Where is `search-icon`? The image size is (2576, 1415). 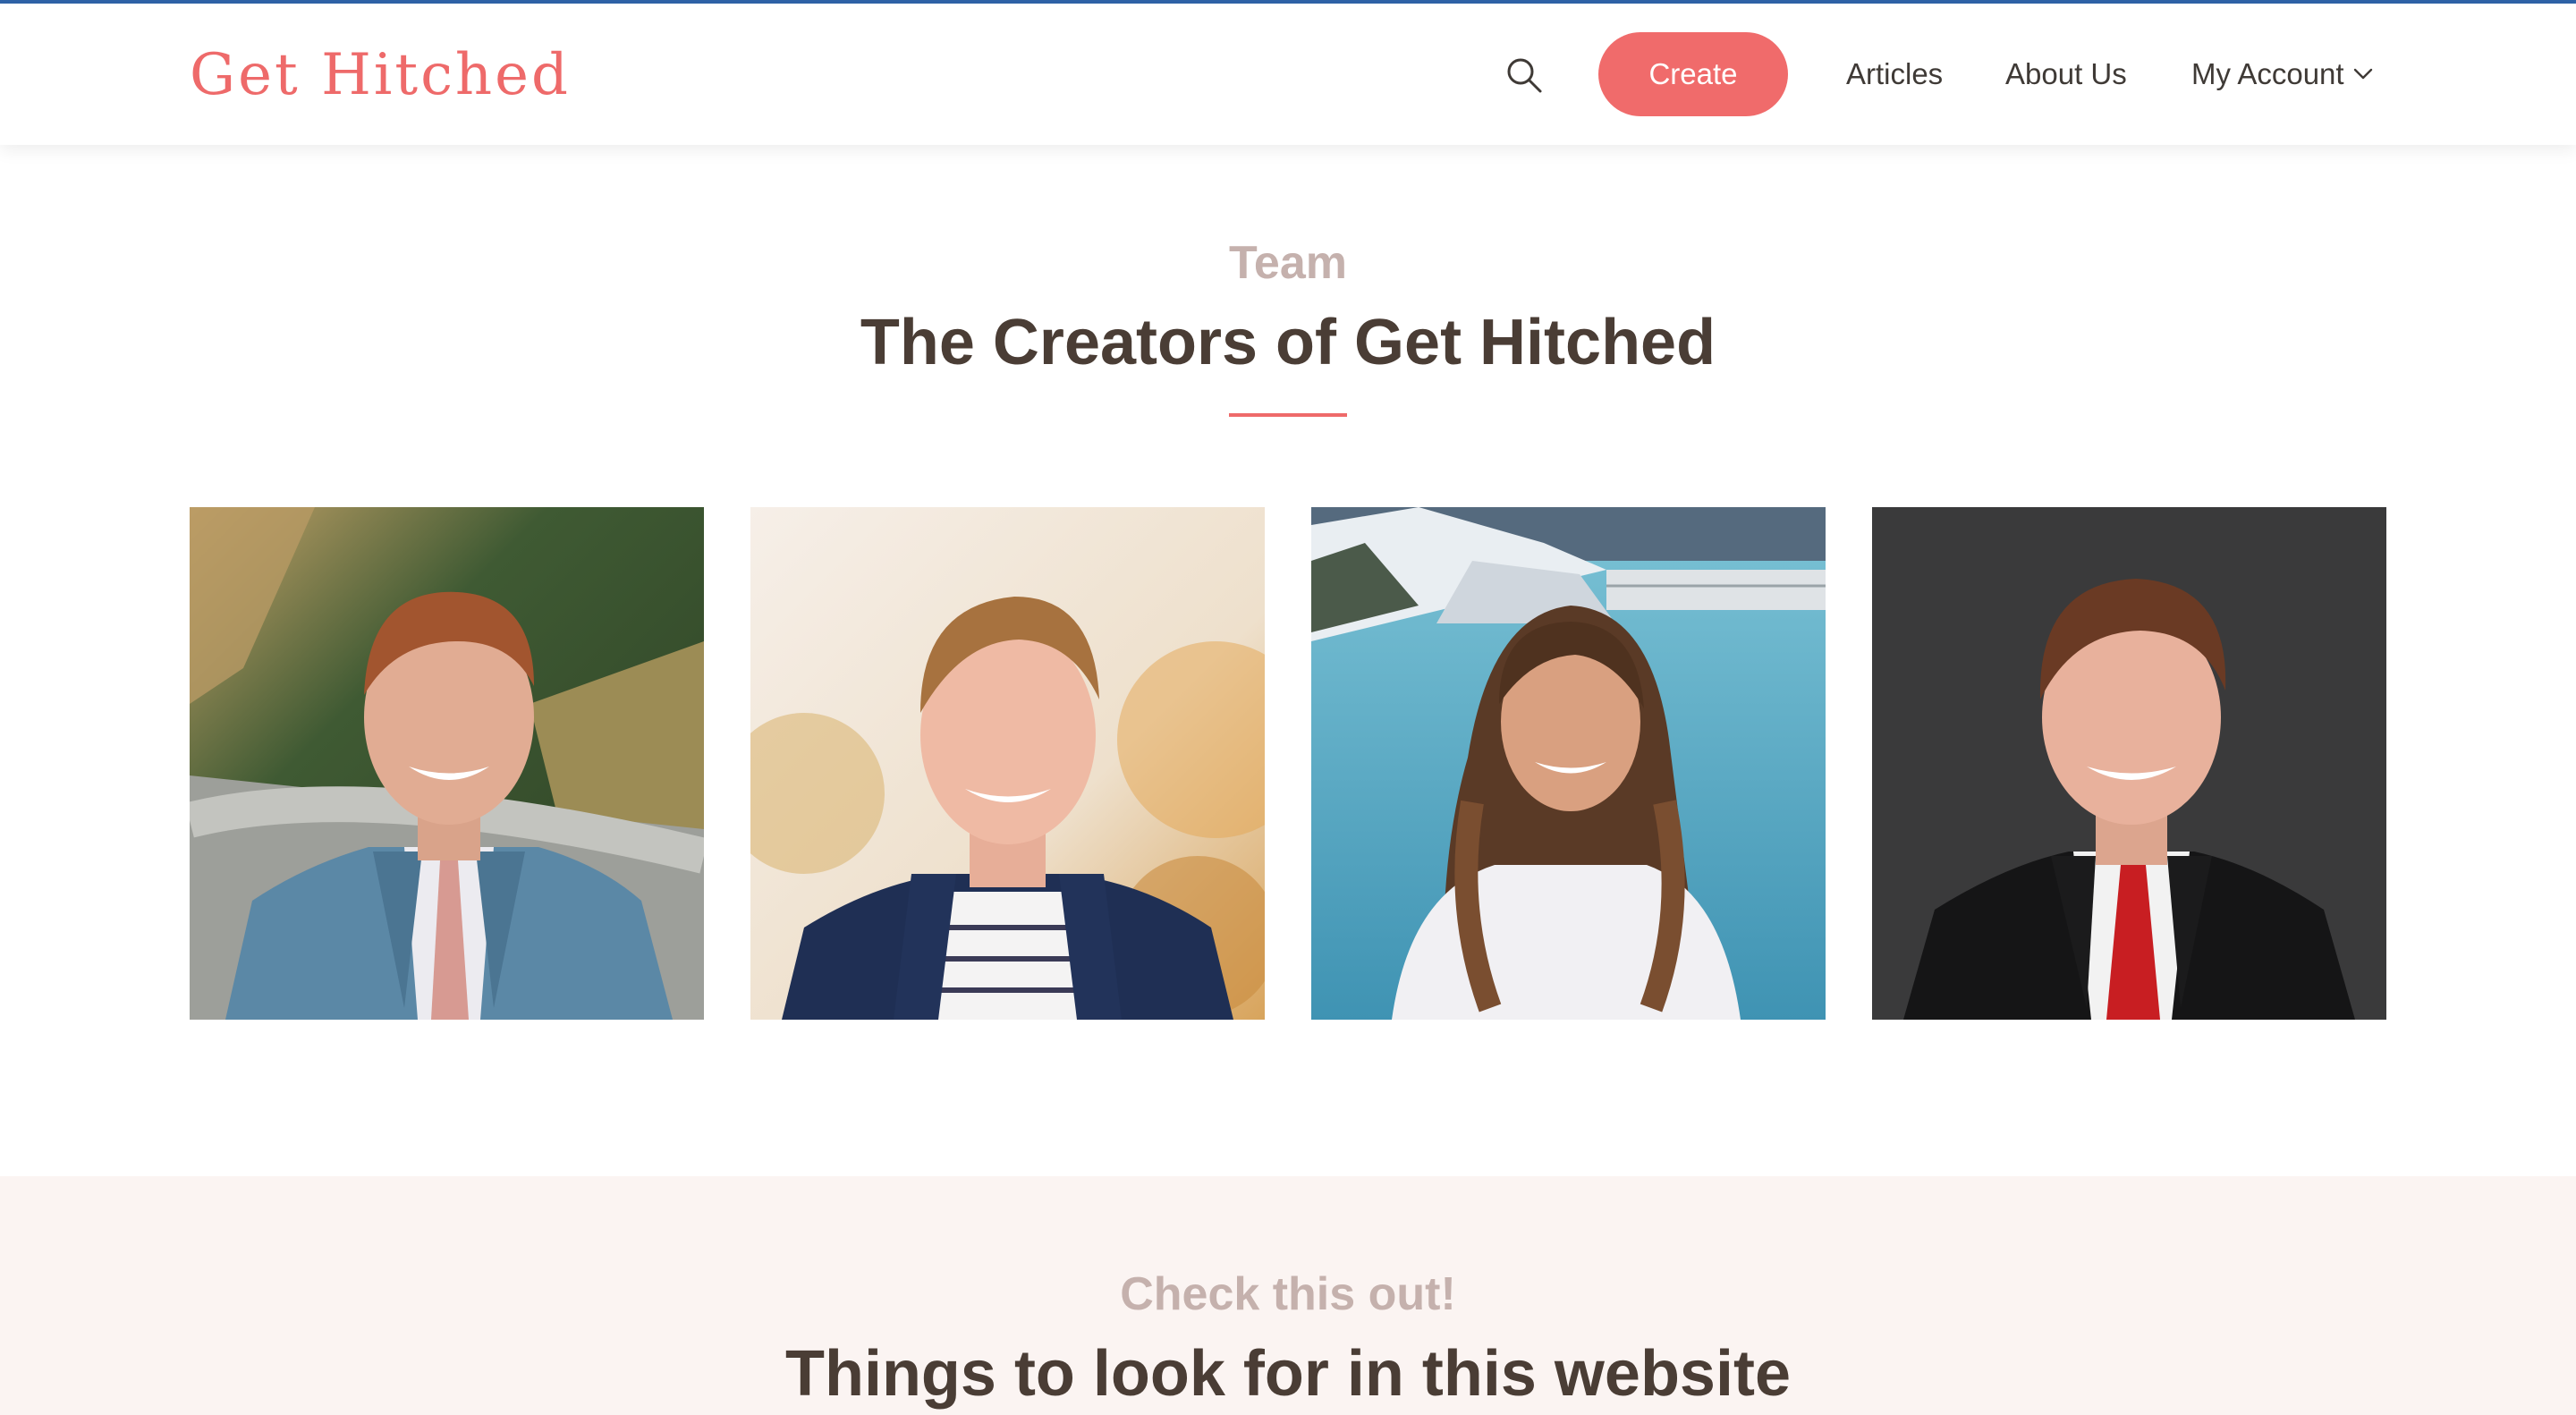 search-icon is located at coordinates (1524, 76).